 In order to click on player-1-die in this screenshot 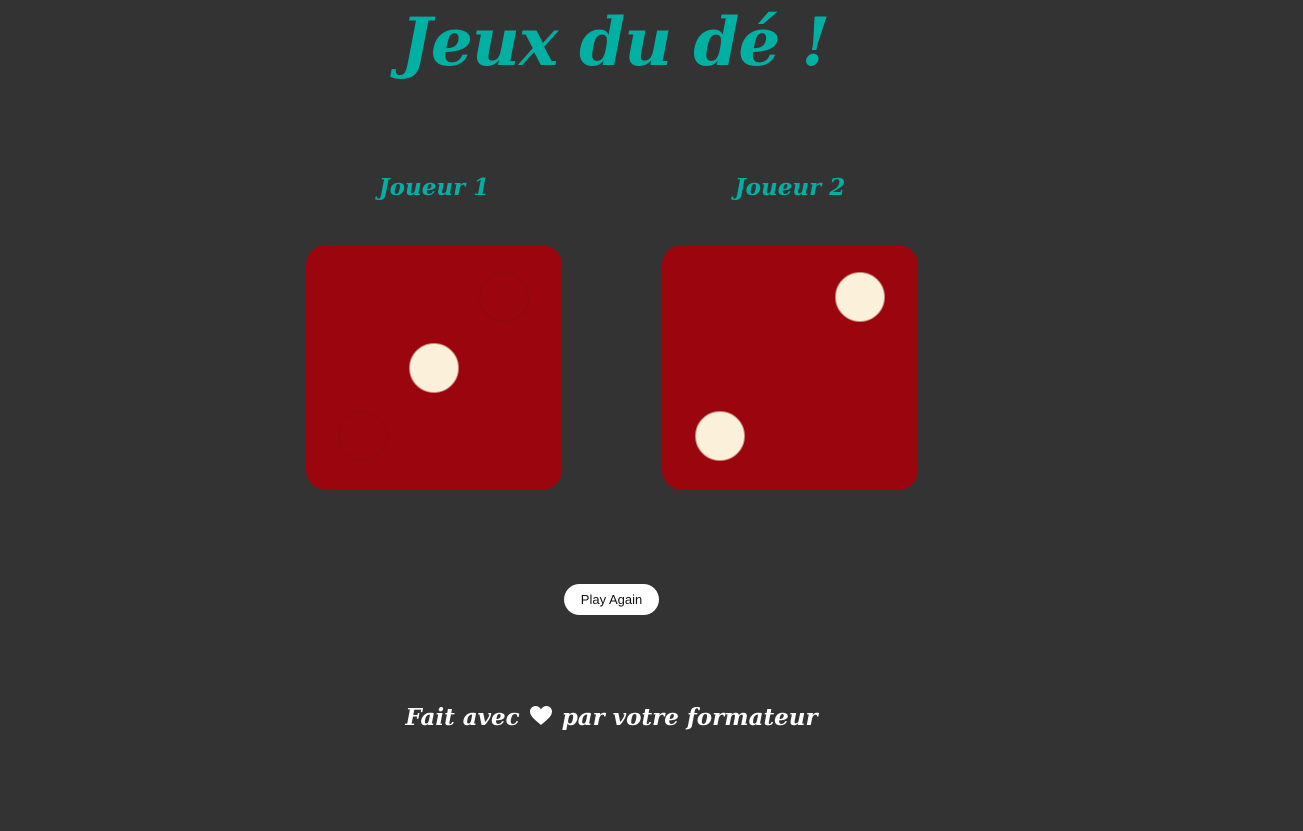, I will do `click(434, 367)`.